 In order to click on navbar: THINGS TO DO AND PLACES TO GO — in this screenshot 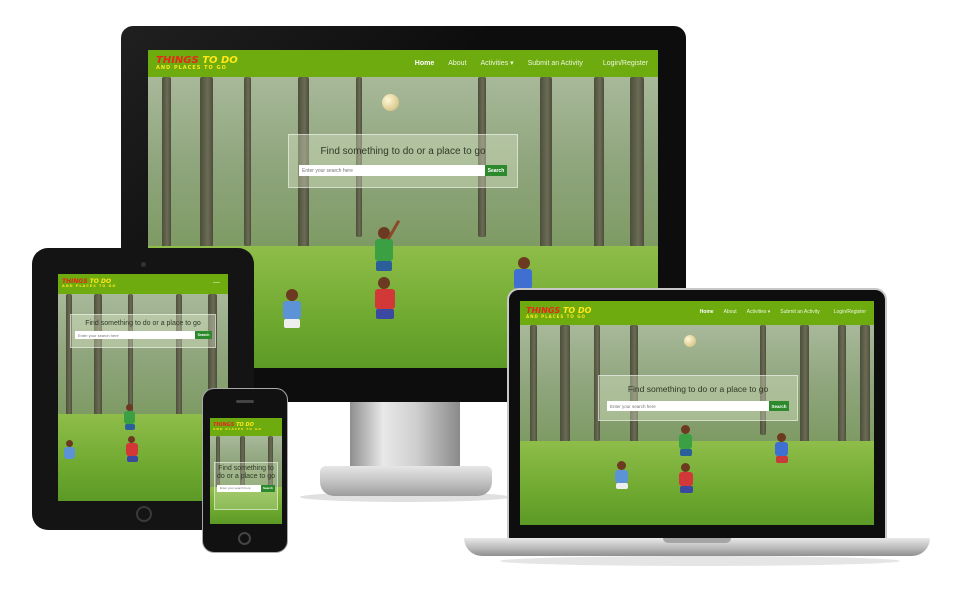, I will do `click(143, 284)`.